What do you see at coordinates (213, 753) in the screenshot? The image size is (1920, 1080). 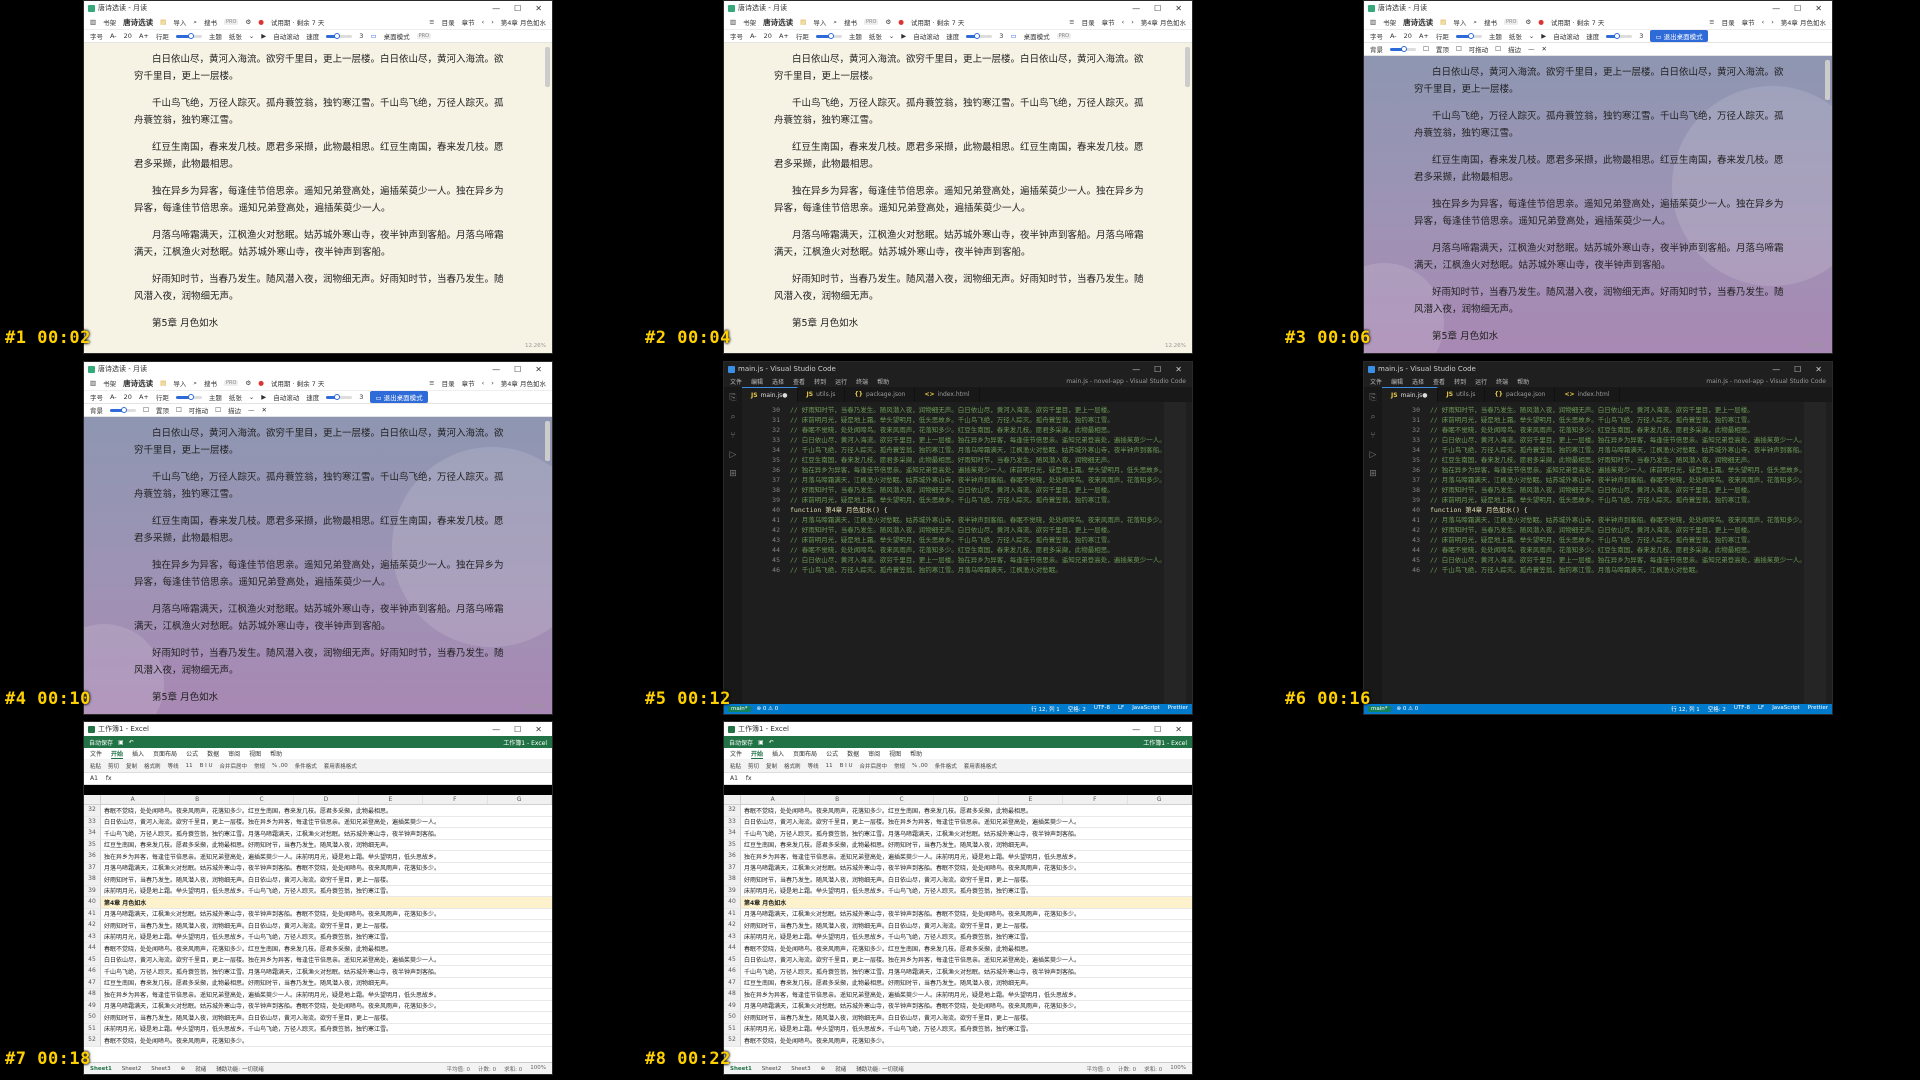 I see `ribbon-tab: 数据` at bounding box center [213, 753].